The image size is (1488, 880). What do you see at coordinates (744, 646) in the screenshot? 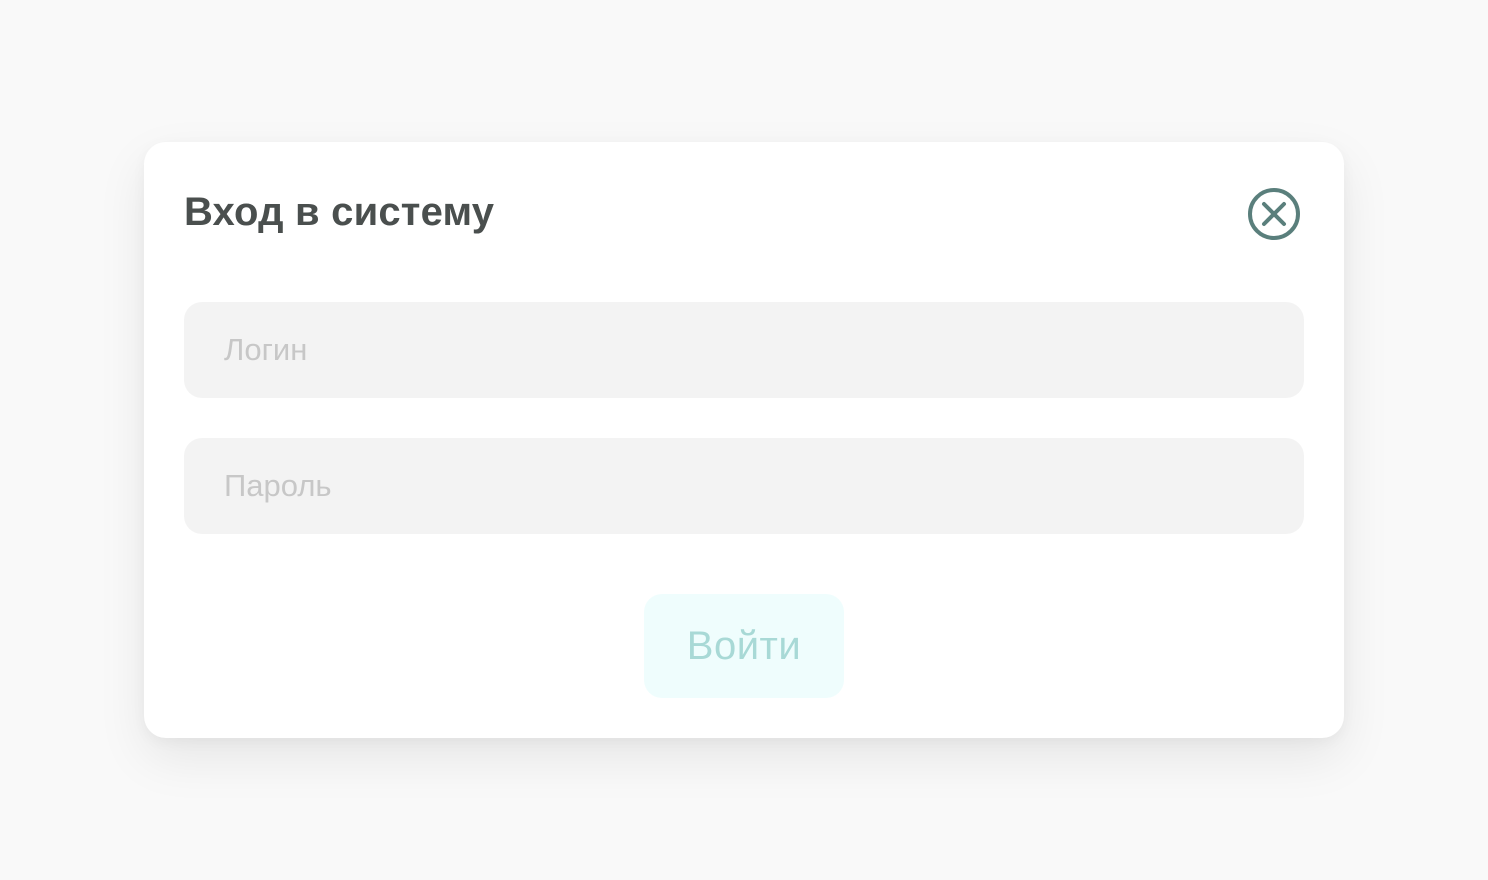
I see `login-button: Войти` at bounding box center [744, 646].